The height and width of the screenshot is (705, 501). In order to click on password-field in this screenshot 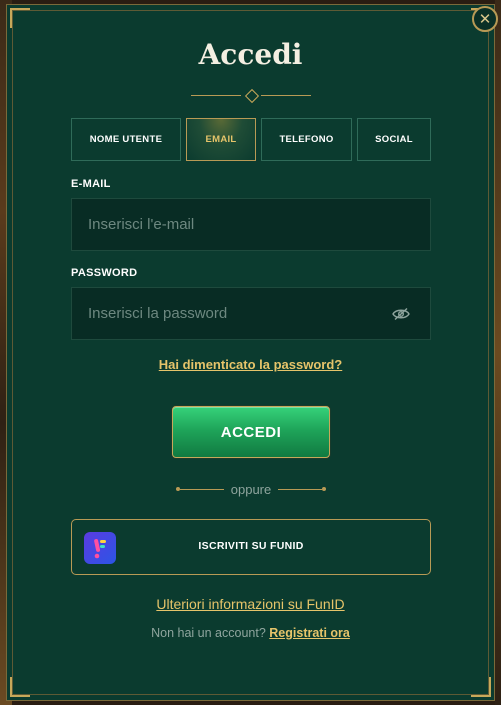, I will do `click(251, 313)`.